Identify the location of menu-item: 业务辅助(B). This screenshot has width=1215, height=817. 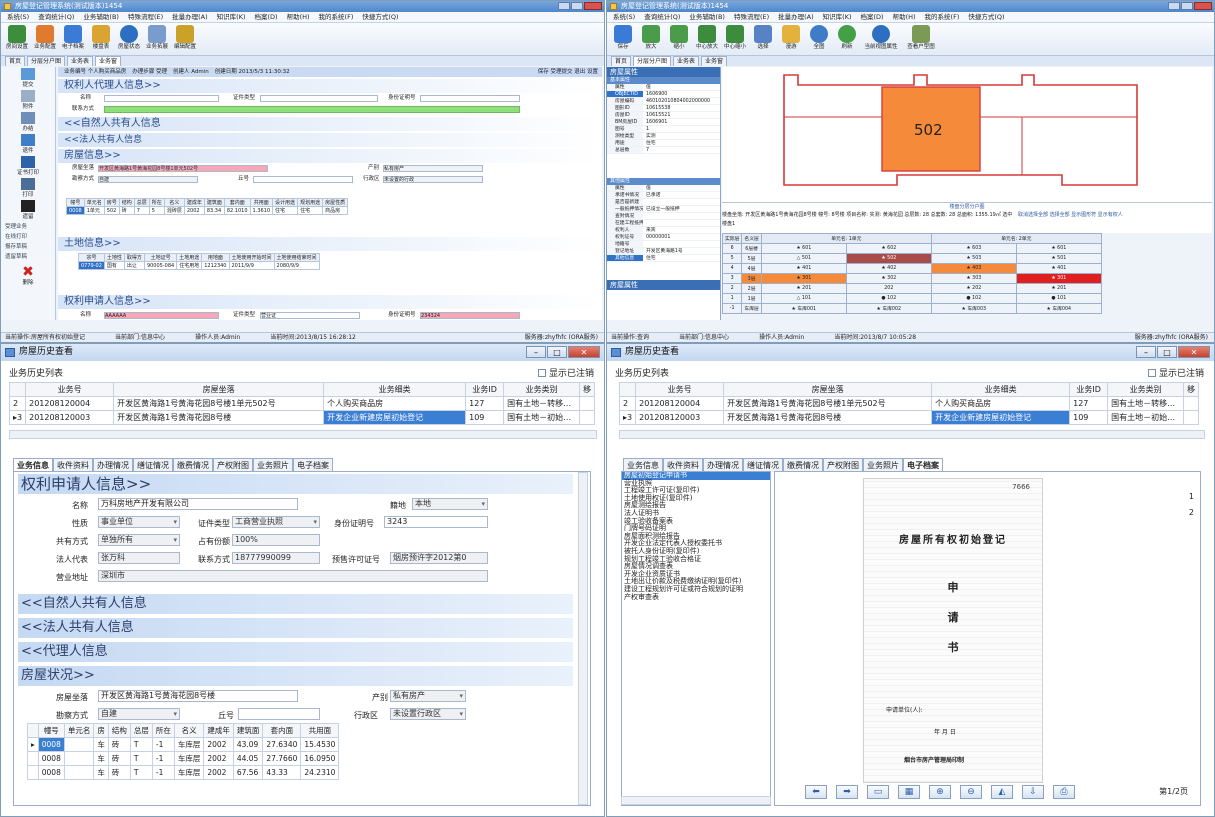
(101, 17).